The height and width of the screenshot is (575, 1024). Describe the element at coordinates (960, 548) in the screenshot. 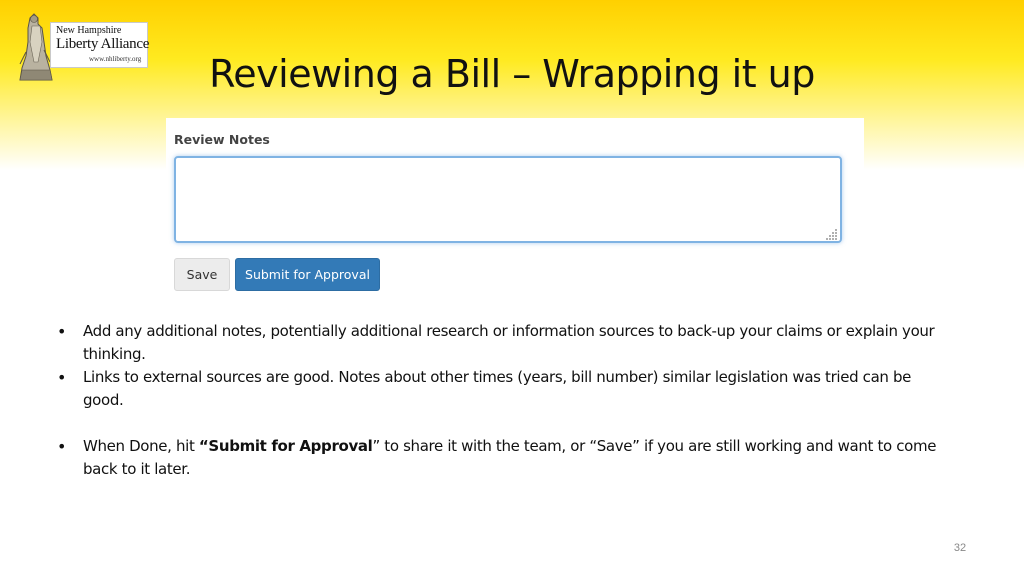

I see `page-number: 32` at that location.